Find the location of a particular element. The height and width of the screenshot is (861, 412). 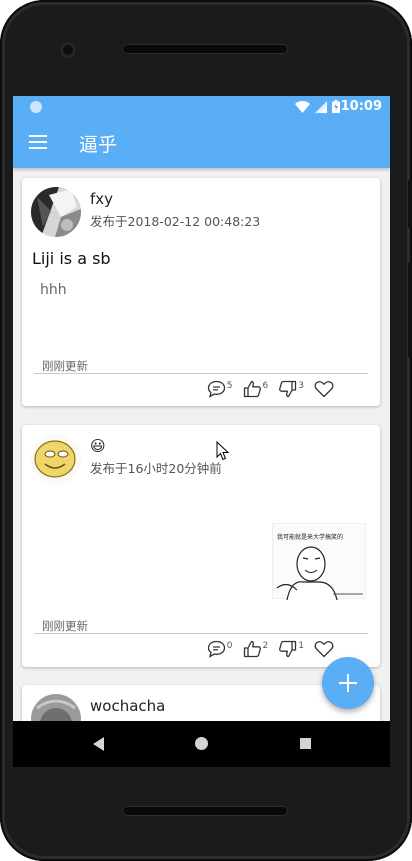

dislike-count: 1 is located at coordinates (301, 646).